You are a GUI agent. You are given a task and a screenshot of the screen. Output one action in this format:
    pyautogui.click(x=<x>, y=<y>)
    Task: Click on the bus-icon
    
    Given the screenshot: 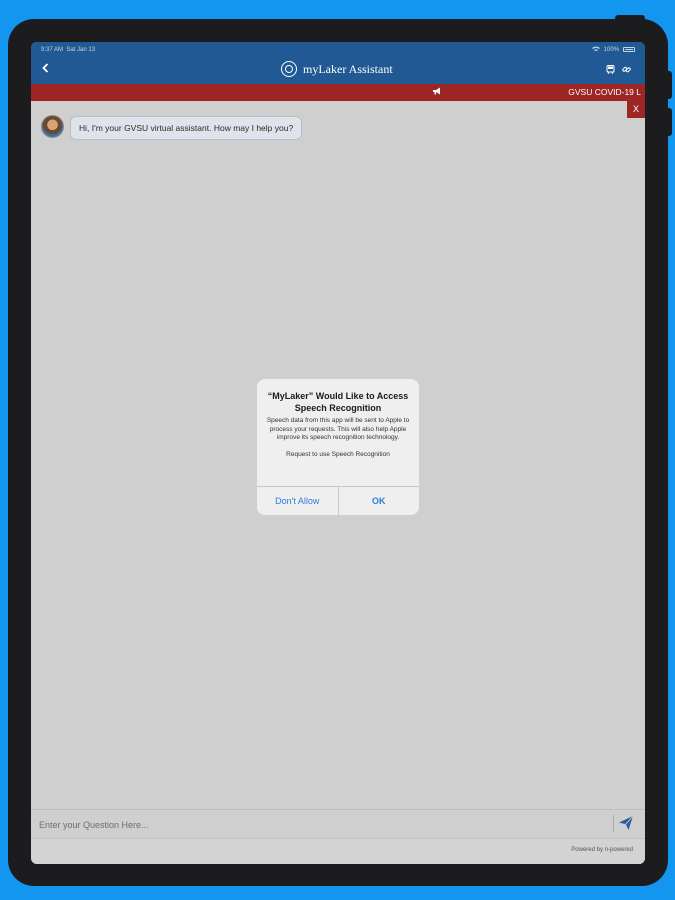 What is the action you would take?
    pyautogui.click(x=610, y=71)
    